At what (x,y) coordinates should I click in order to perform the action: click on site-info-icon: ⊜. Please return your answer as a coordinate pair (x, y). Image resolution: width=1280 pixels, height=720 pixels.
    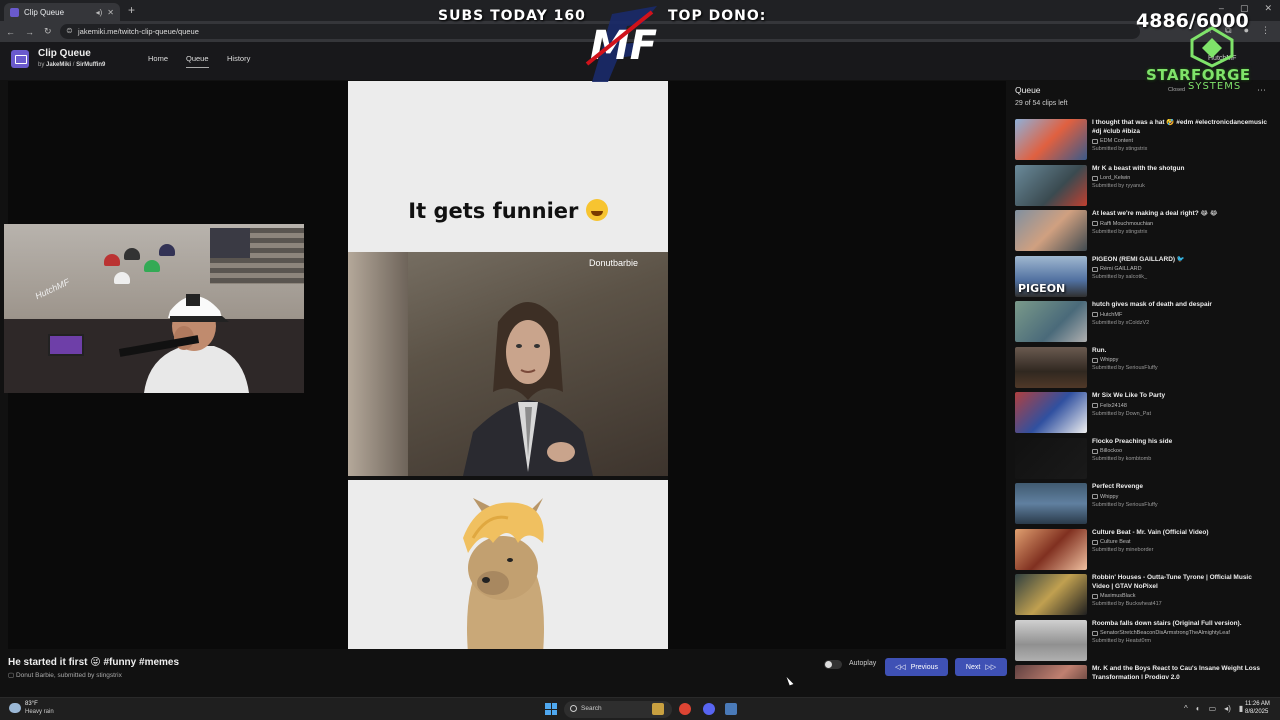
    Looking at the image, I should click on (69, 30).